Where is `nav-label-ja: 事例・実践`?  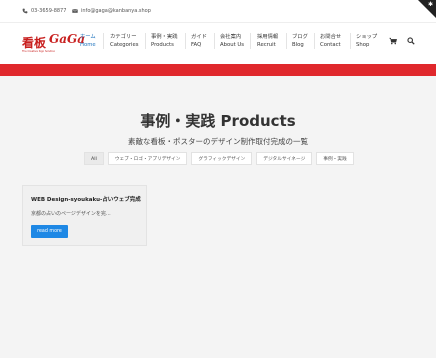 nav-label-ja: 事例・実践 is located at coordinates (164, 37).